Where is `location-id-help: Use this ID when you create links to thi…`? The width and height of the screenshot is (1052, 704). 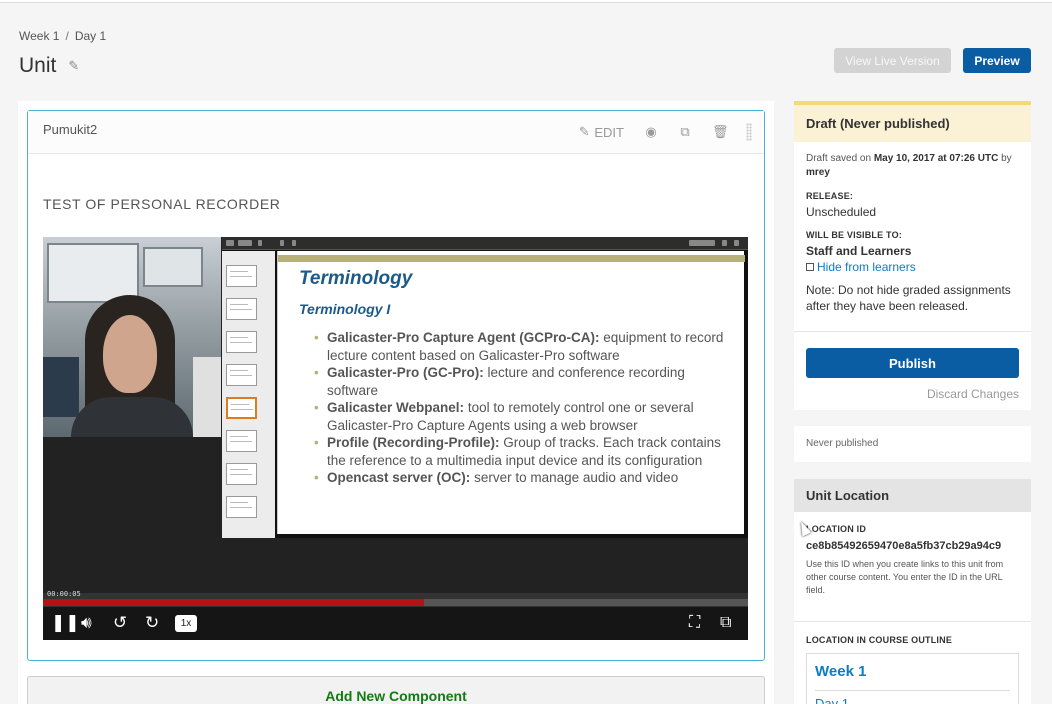 location-id-help: Use this ID when you create links to thi… is located at coordinates (905, 577).